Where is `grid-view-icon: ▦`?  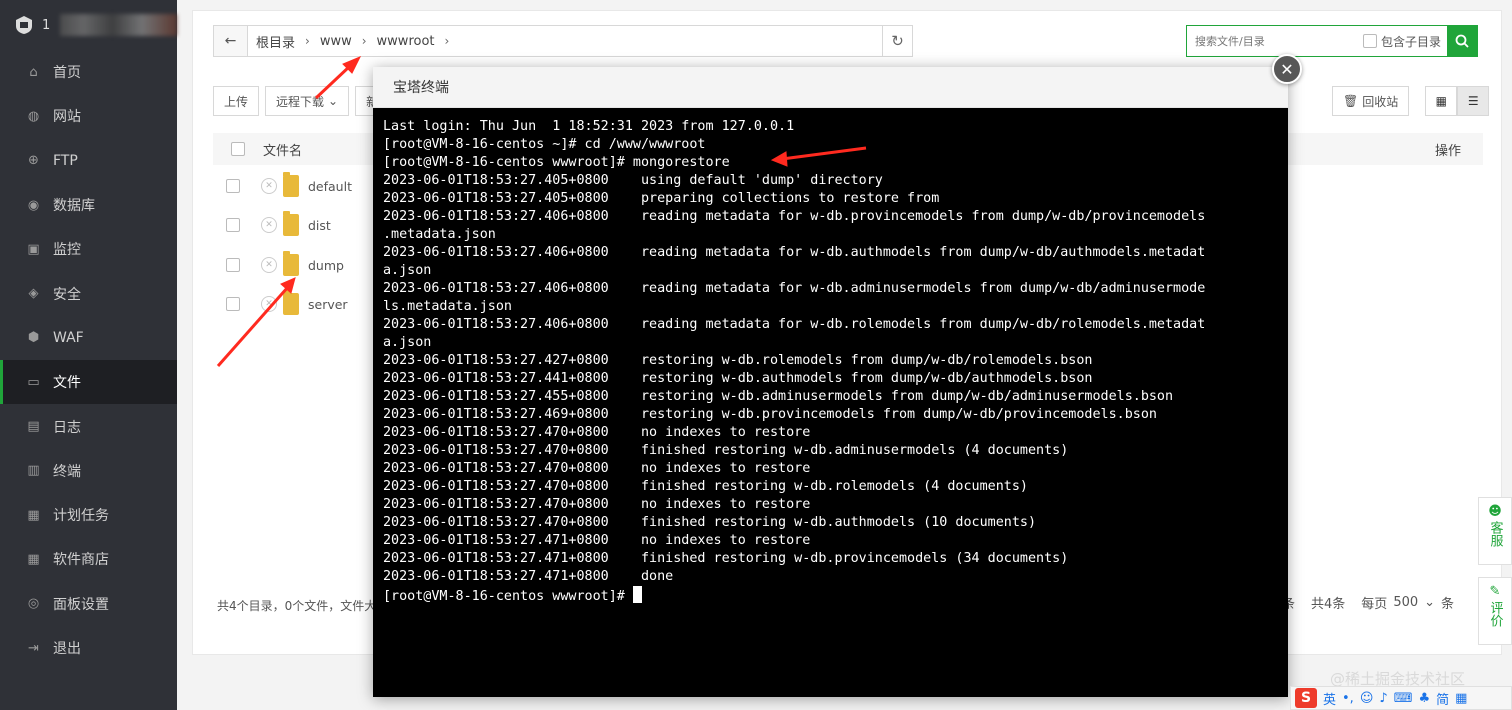 grid-view-icon: ▦ is located at coordinates (1441, 101).